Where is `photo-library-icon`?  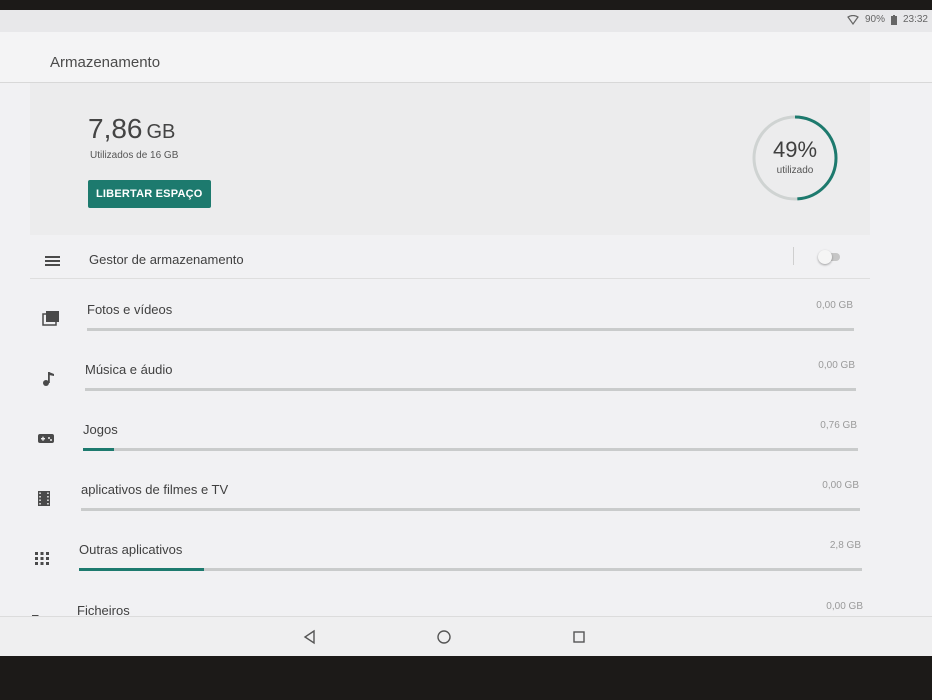 photo-library-icon is located at coordinates (50, 318).